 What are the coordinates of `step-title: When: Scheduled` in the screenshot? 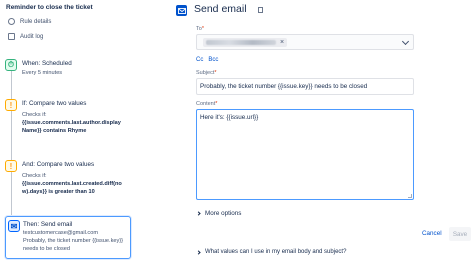 It's located at (47, 63).